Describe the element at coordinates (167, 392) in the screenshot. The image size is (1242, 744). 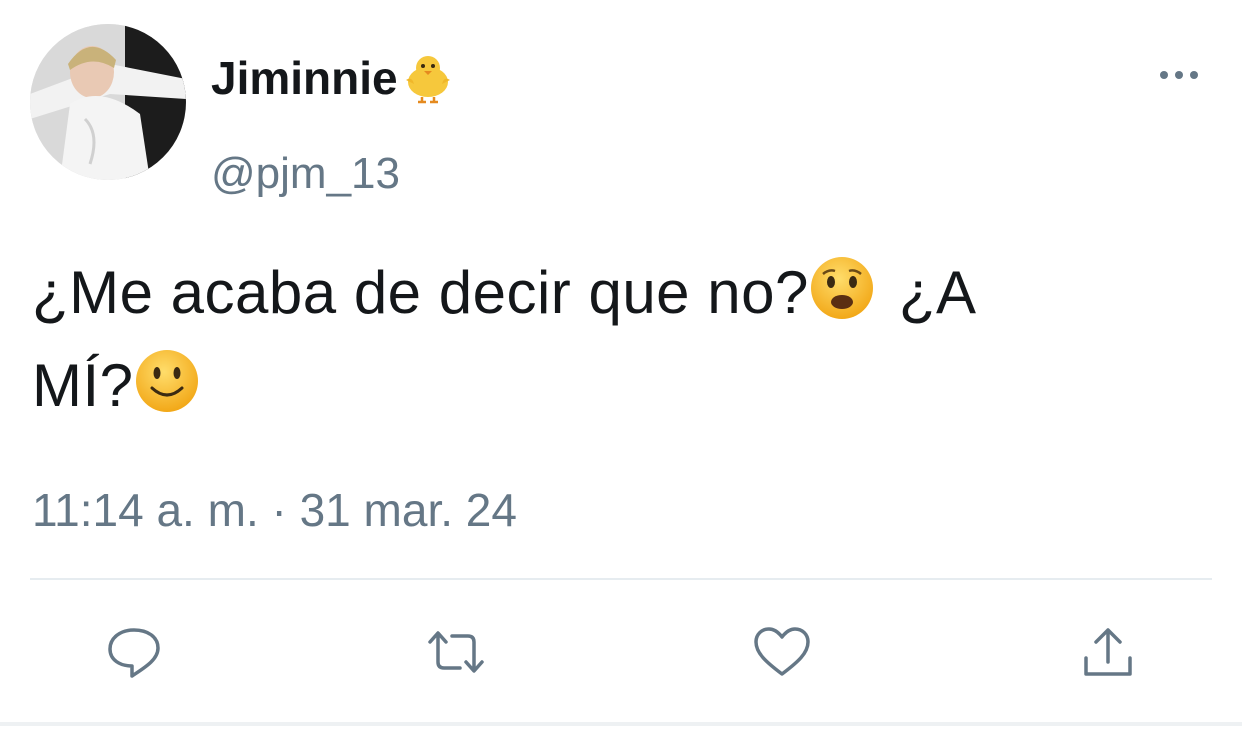
I see `slightly-smiling-face-icon` at that location.